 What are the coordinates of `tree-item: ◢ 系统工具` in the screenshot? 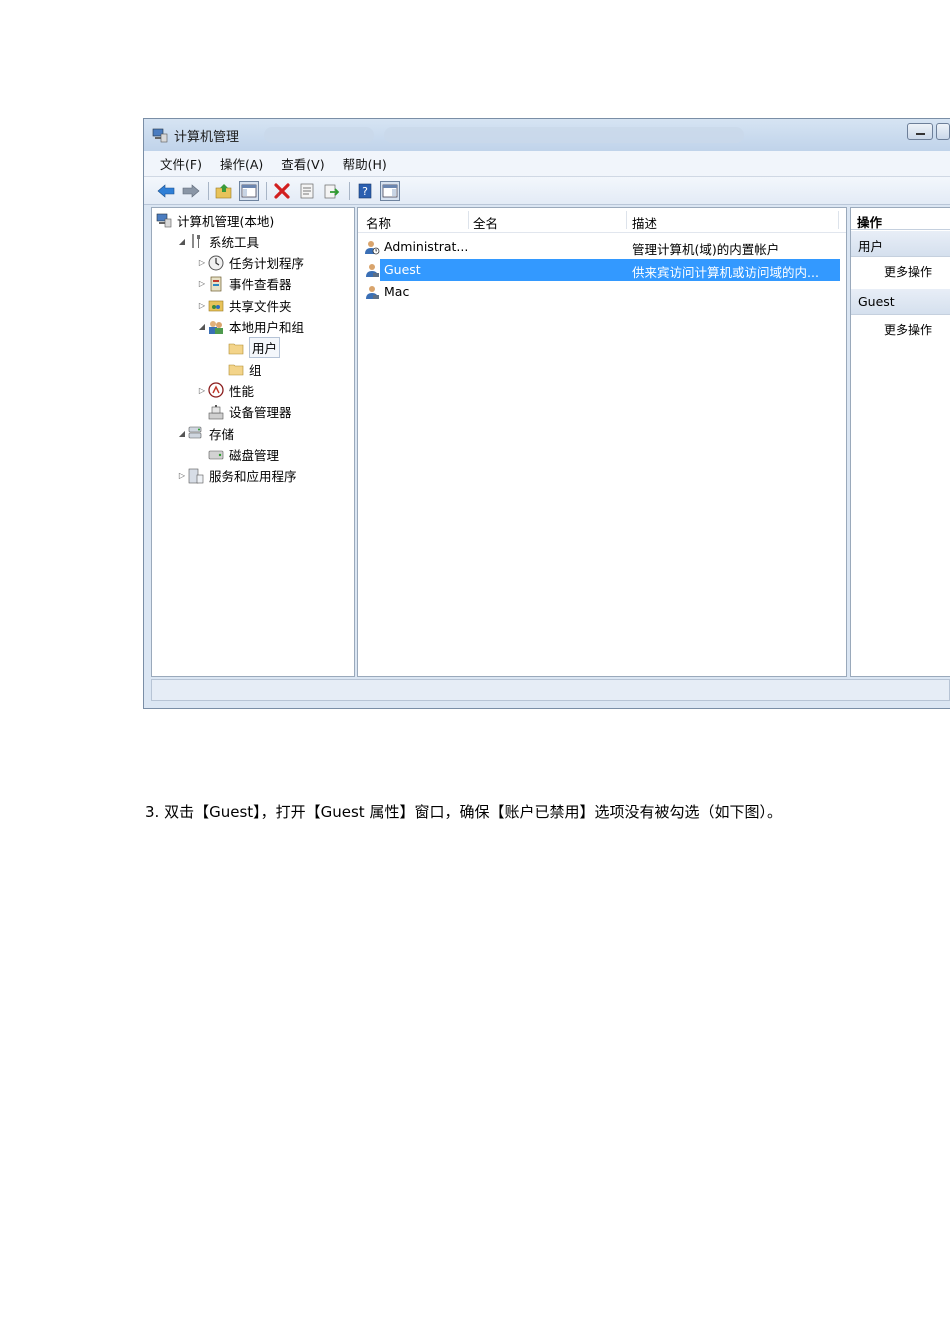 It's located at (217, 241).